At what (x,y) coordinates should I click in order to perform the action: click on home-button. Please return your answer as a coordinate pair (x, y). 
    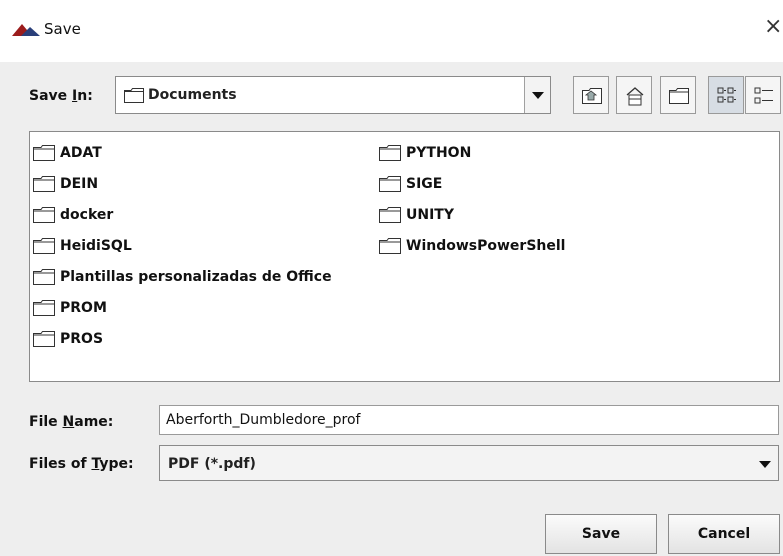
    Looking at the image, I should click on (634, 95).